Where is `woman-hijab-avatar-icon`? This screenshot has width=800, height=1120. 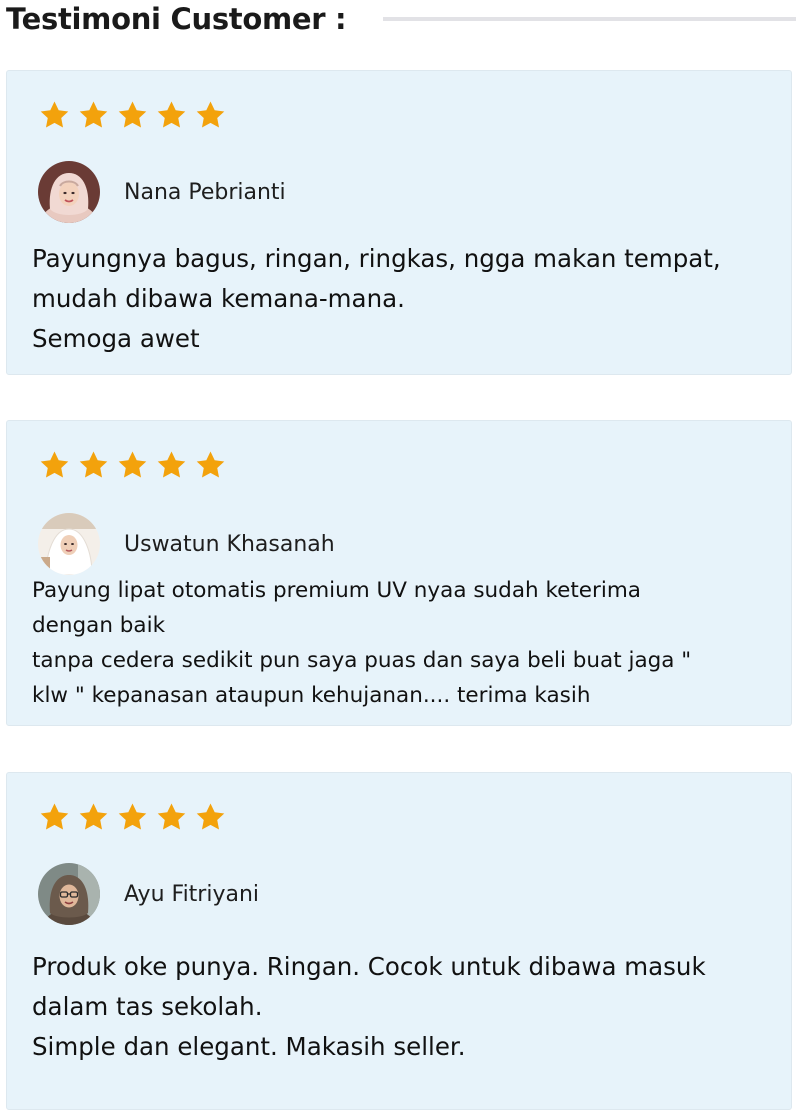 woman-hijab-avatar-icon is located at coordinates (69, 192).